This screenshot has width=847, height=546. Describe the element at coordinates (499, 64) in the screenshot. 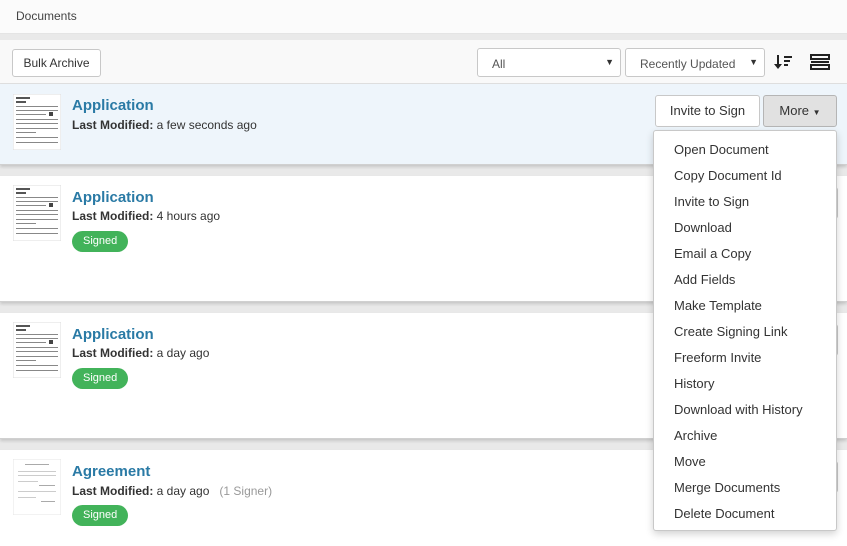

I see `filter-select-value: All` at that location.